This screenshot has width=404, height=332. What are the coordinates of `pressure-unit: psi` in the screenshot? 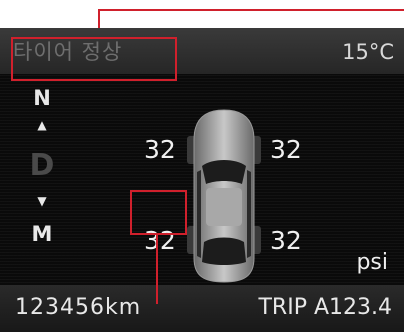 It's located at (372, 262).